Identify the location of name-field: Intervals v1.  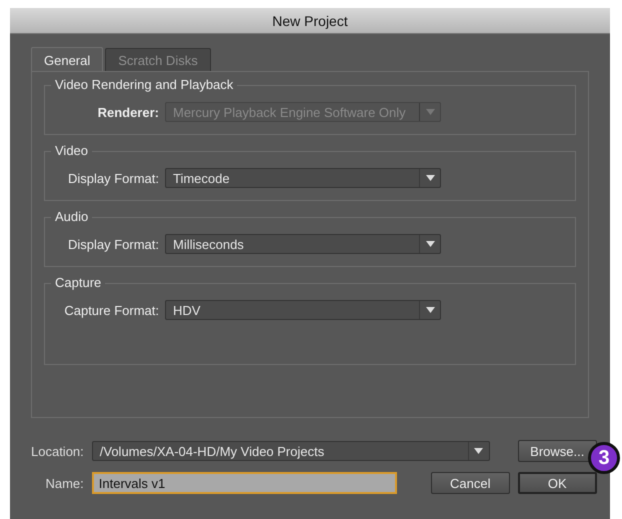
(244, 483).